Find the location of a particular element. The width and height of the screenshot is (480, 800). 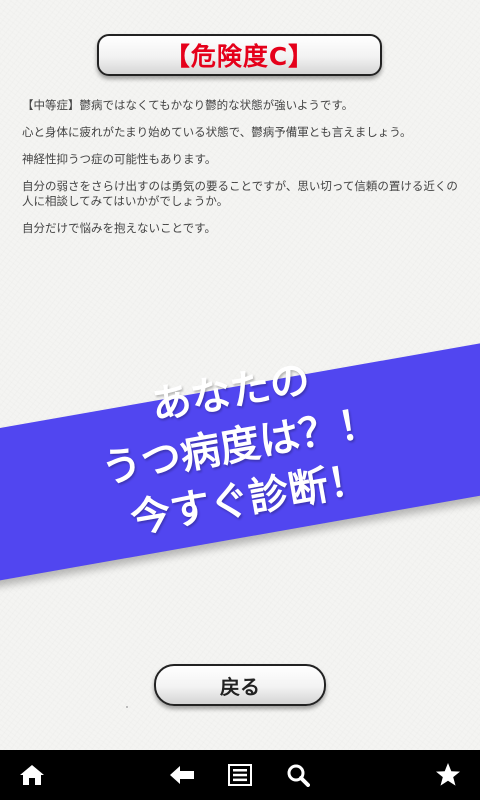

nav-favorite-button is located at coordinates (448, 775).